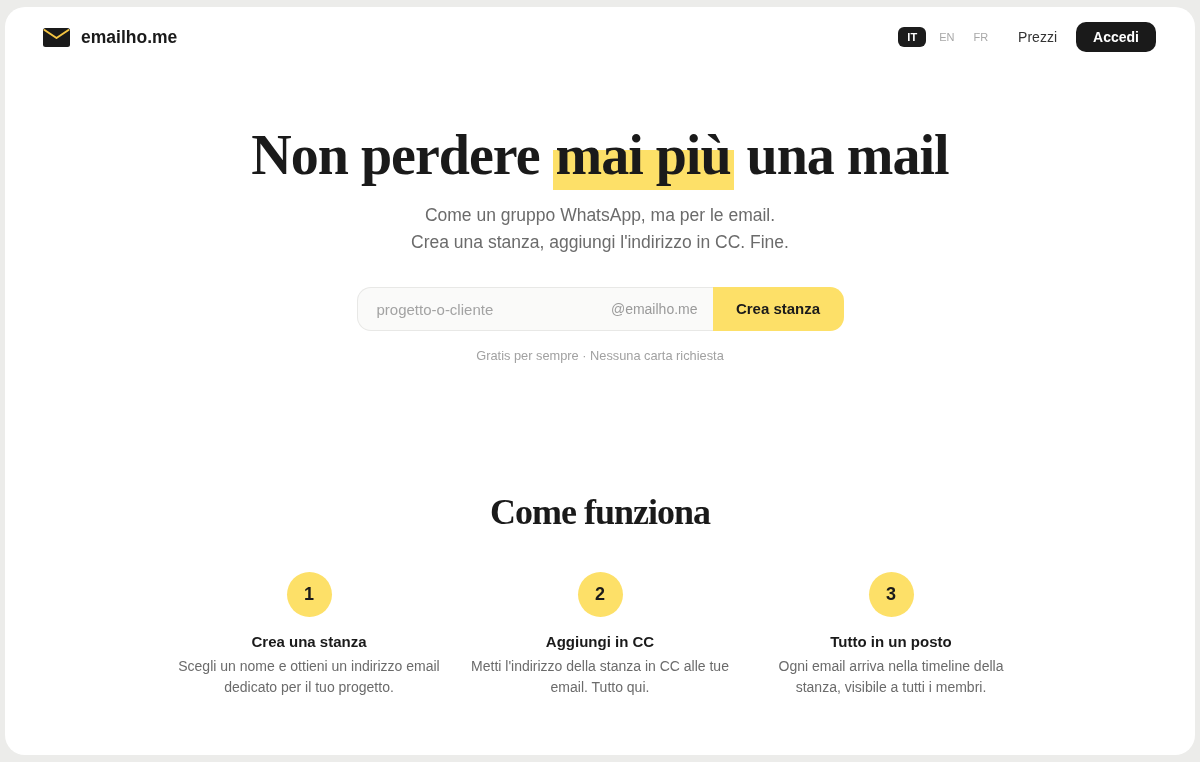 The image size is (1200, 762). What do you see at coordinates (1037, 37) in the screenshot?
I see `nav-link: Prezzi` at bounding box center [1037, 37].